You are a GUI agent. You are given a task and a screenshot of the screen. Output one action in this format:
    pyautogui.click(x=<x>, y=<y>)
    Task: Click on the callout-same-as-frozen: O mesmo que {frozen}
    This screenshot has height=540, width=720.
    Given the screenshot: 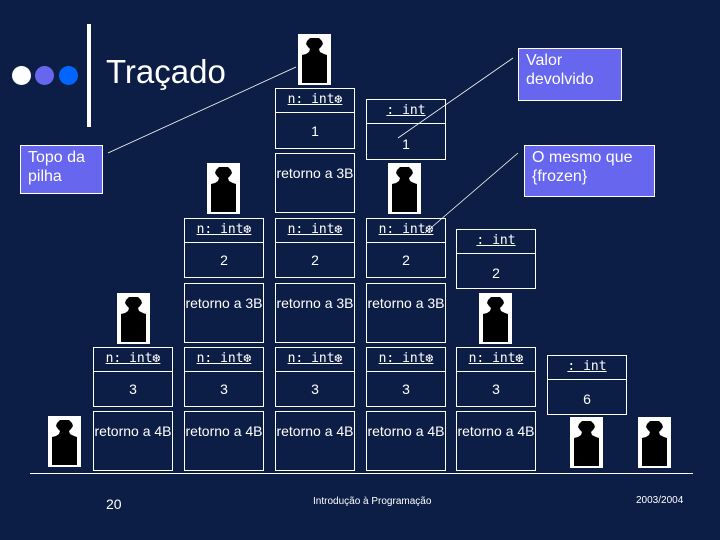 What is the action you would take?
    pyautogui.click(x=589, y=171)
    